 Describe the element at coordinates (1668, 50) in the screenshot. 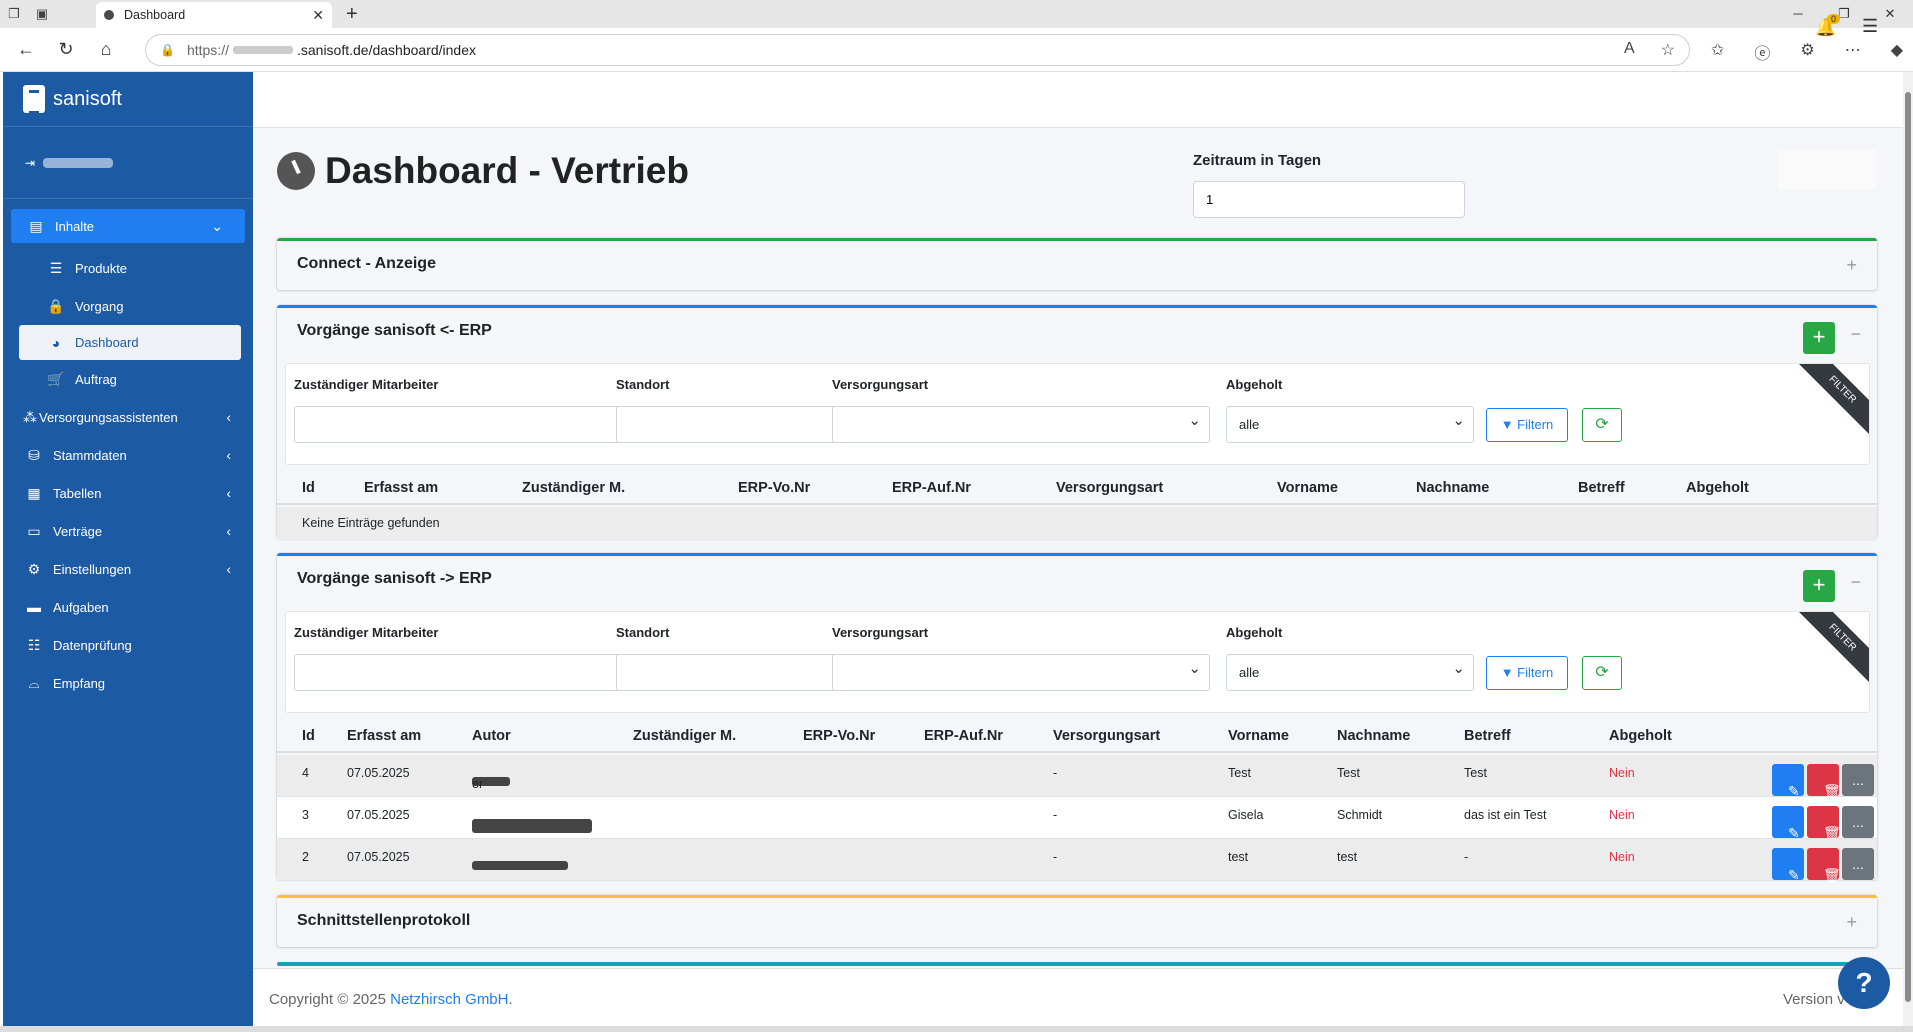

I see `favorite-star-icon: ☆` at that location.